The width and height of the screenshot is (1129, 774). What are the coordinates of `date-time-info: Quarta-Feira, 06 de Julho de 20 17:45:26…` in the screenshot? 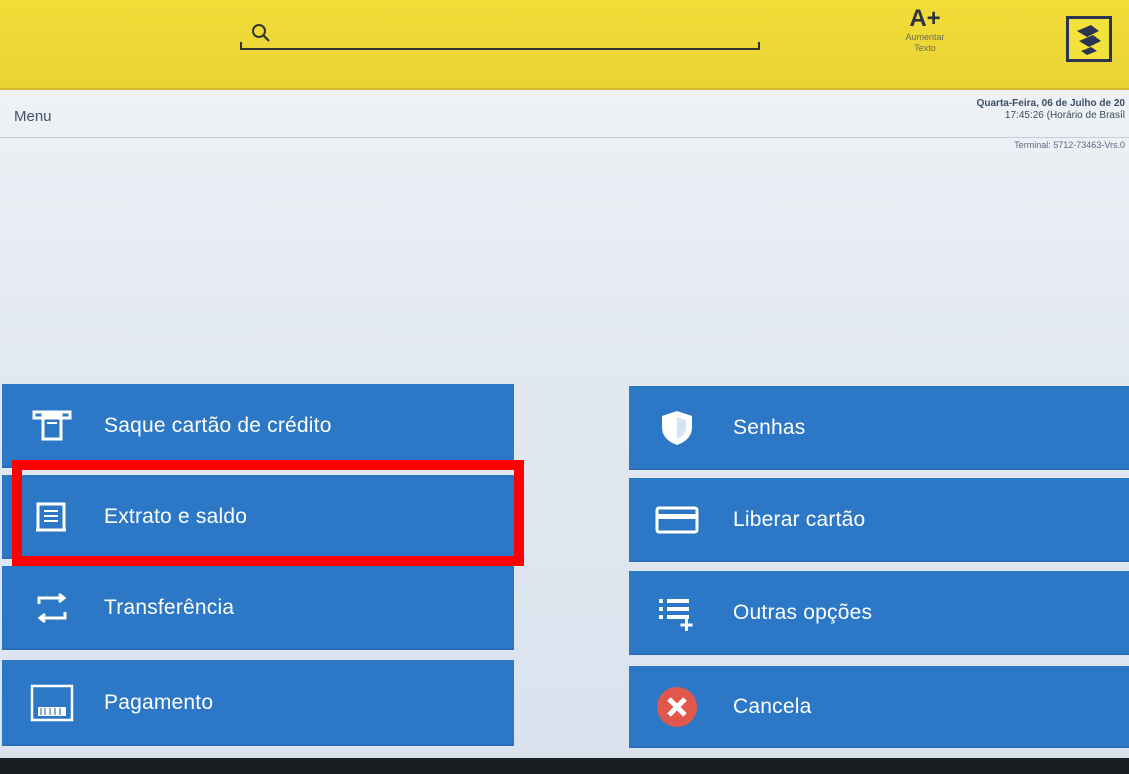 It's located at (1051, 110).